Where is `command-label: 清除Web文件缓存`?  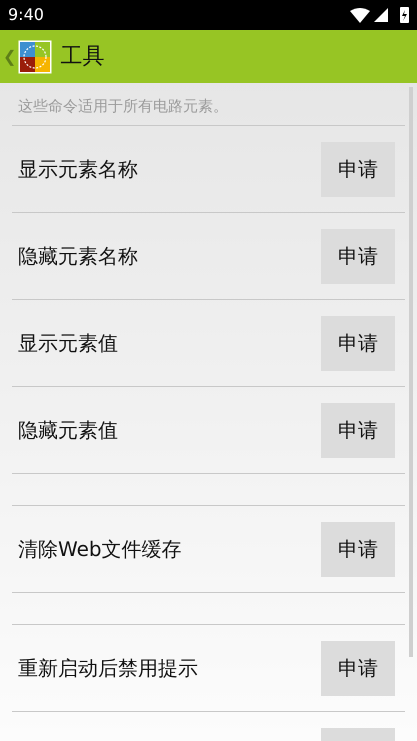
command-label: 清除Web文件缓存 is located at coordinates (100, 549).